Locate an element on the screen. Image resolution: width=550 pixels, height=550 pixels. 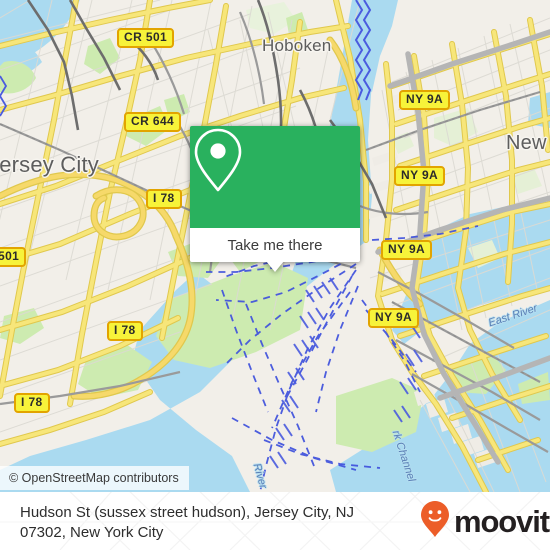
shield-i-78-c: I 78 is located at coordinates (32, 403).